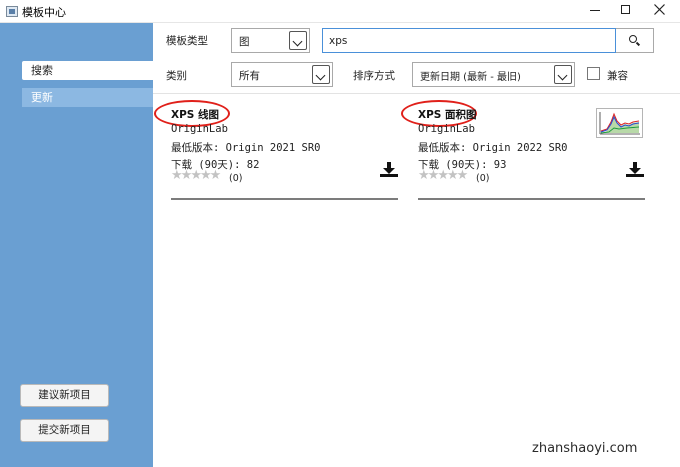 The width and height of the screenshot is (680, 467). Describe the element at coordinates (87, 97) in the screenshot. I see `sidebar-item-update: 更新` at that location.